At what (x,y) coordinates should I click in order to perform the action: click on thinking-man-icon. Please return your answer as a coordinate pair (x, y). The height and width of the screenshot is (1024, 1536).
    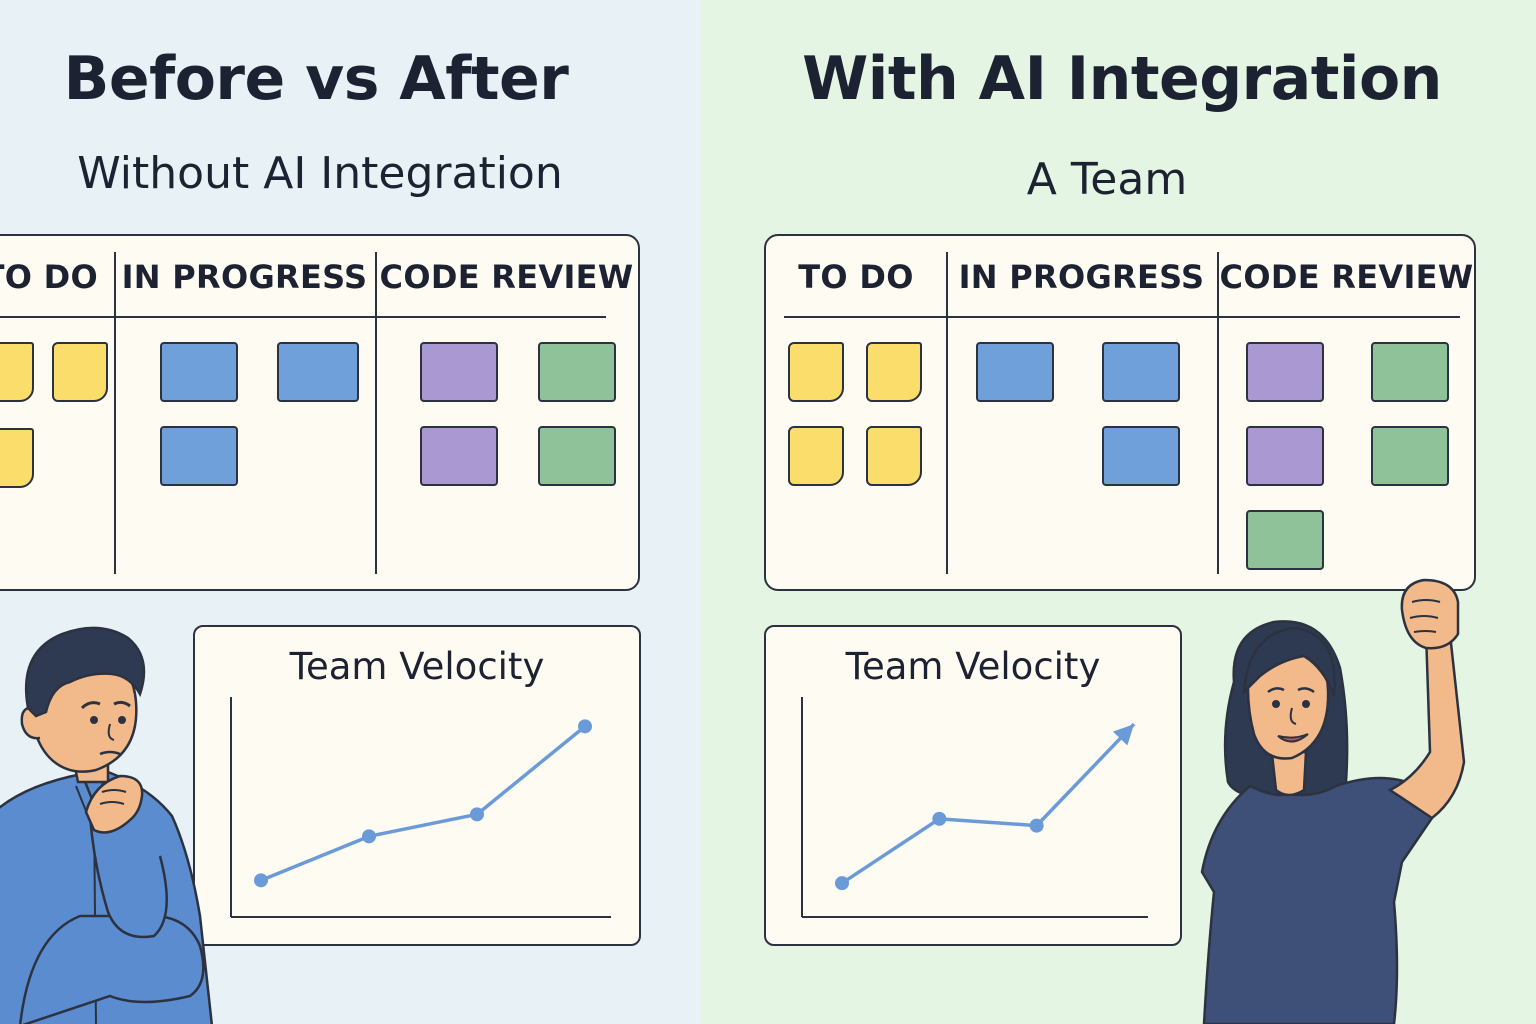
    Looking at the image, I should click on (107, 825).